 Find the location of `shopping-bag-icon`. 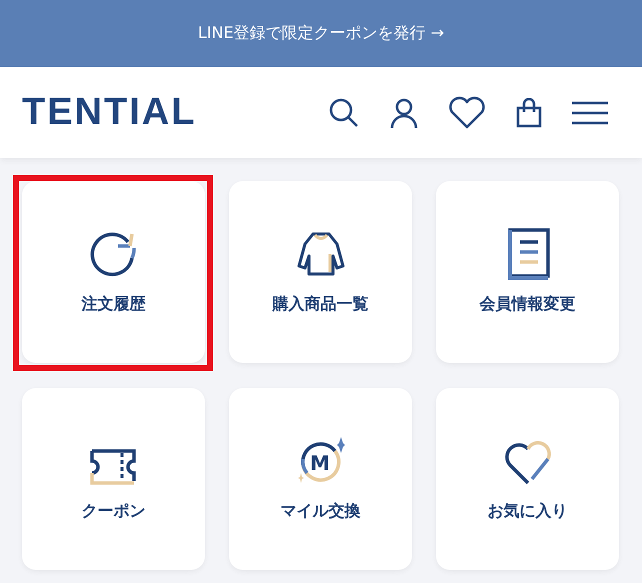

shopping-bag-icon is located at coordinates (529, 113).